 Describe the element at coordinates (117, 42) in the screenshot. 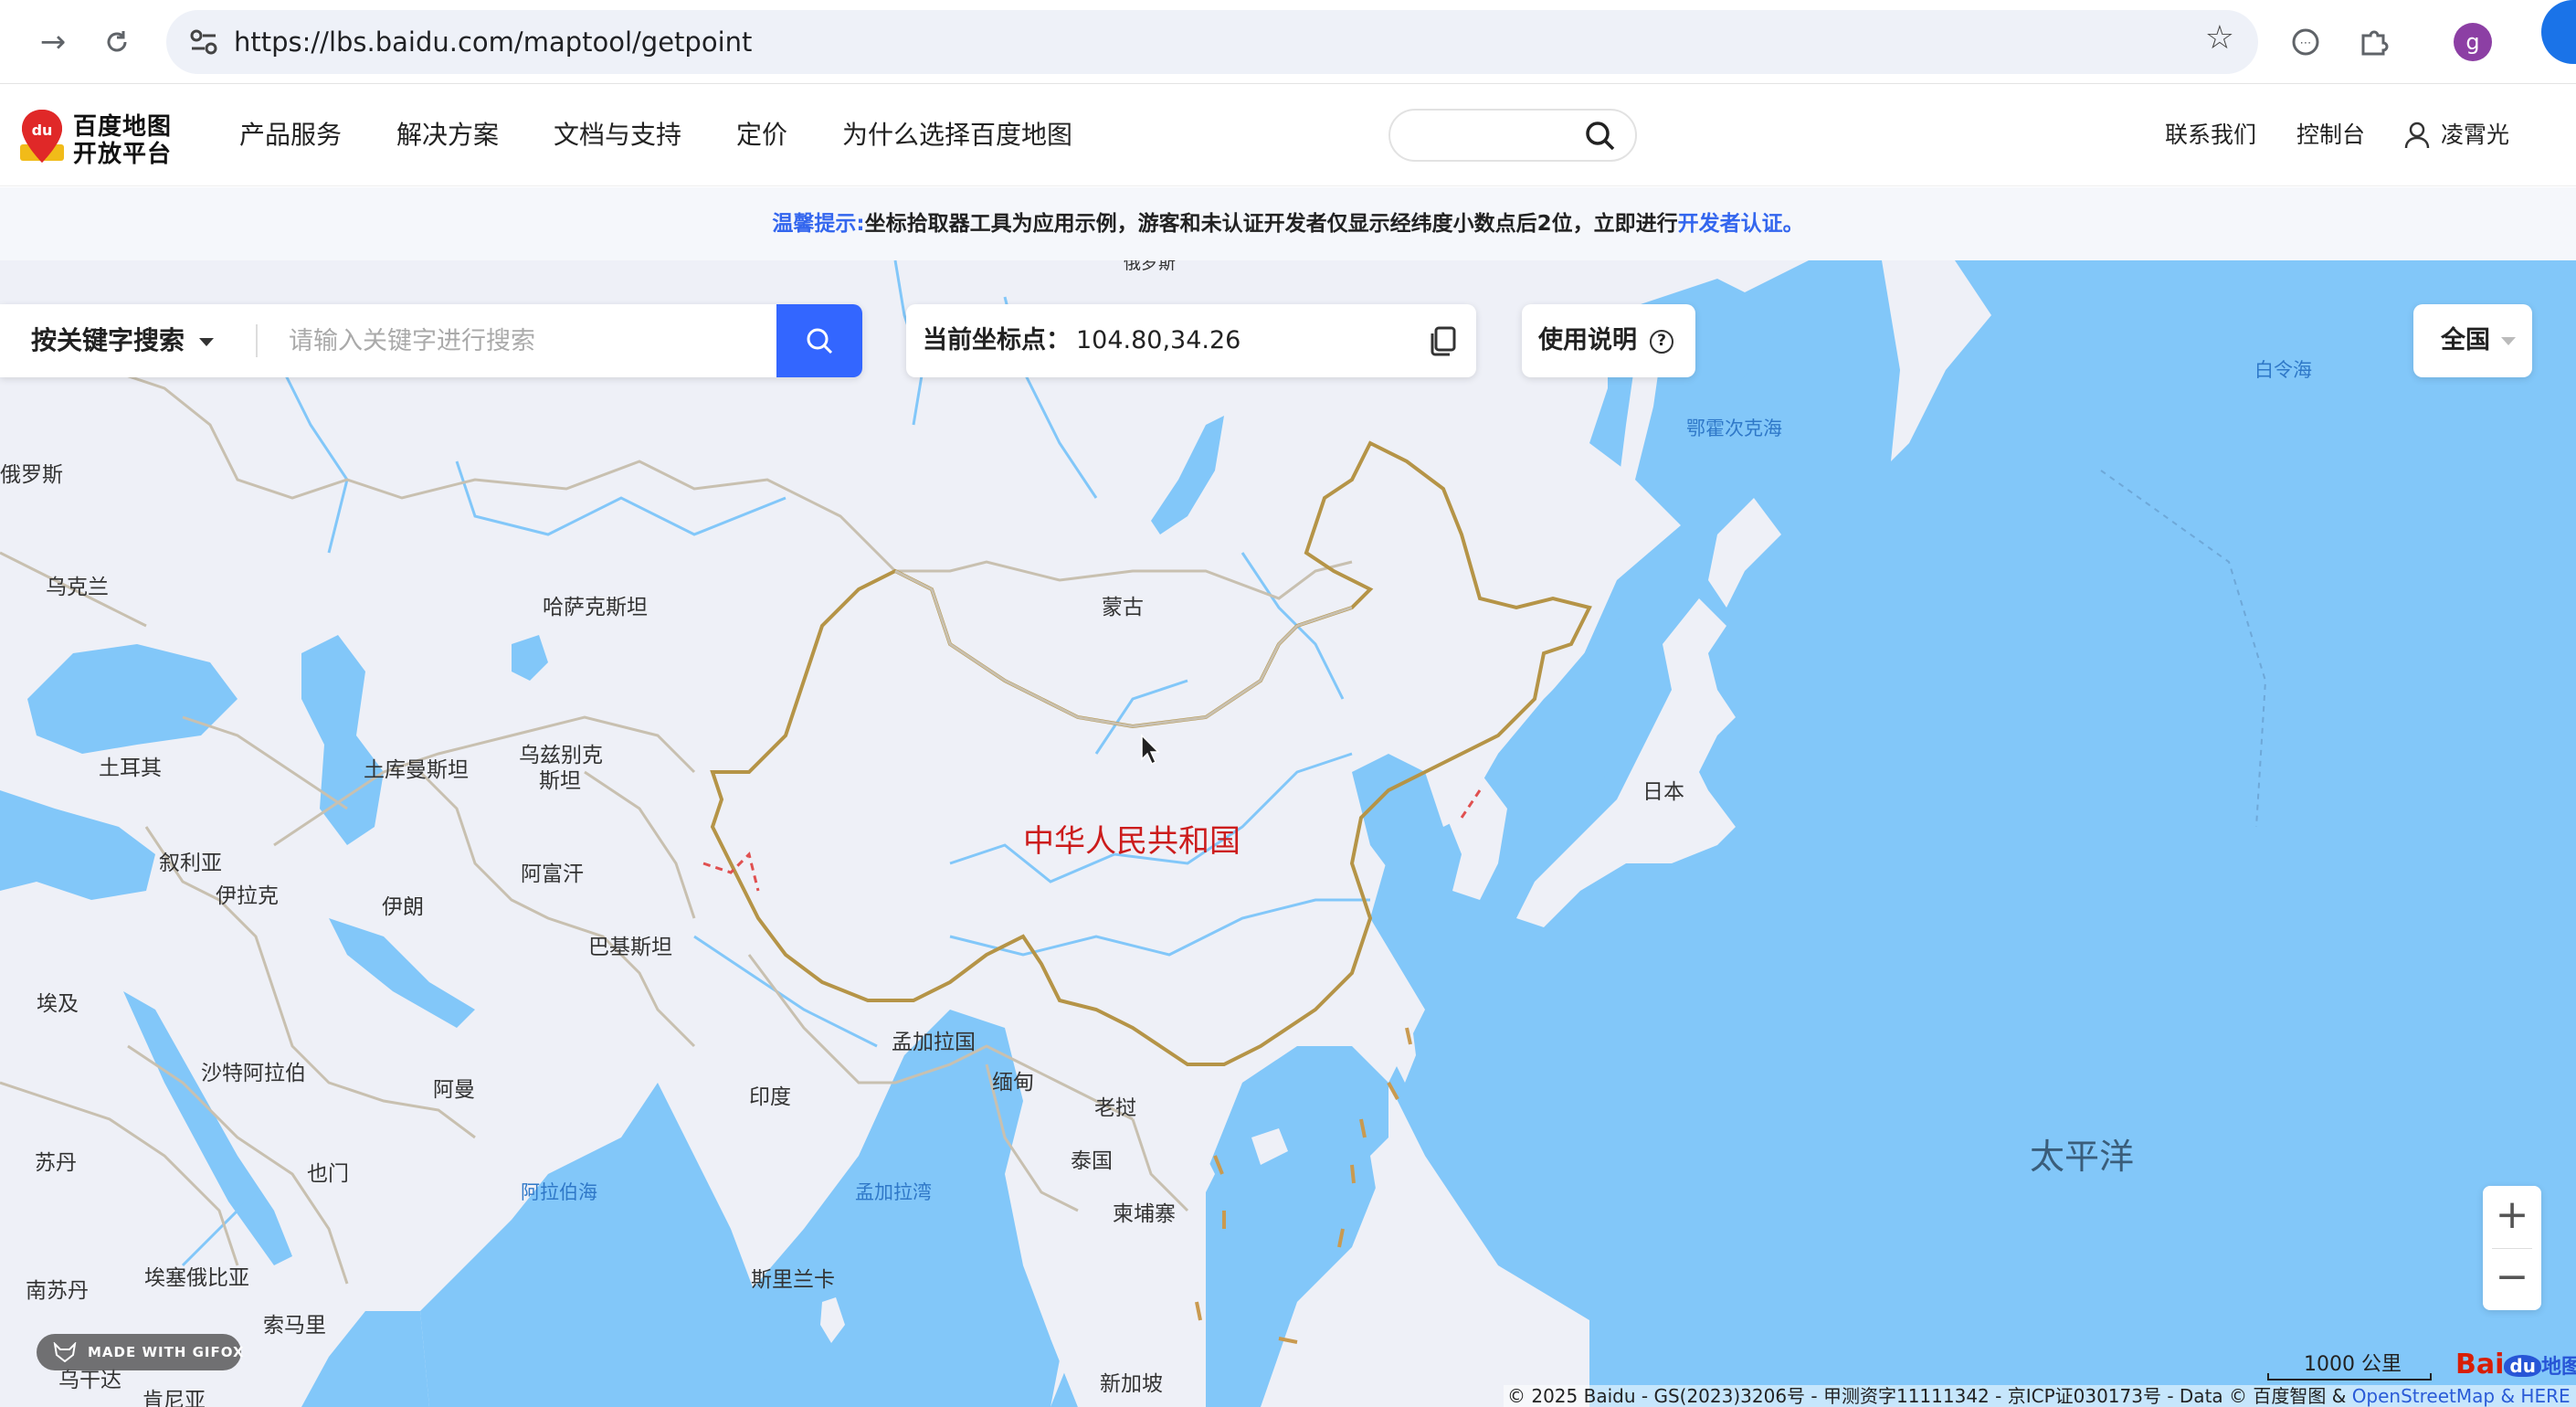

I see `reload-icon` at that location.